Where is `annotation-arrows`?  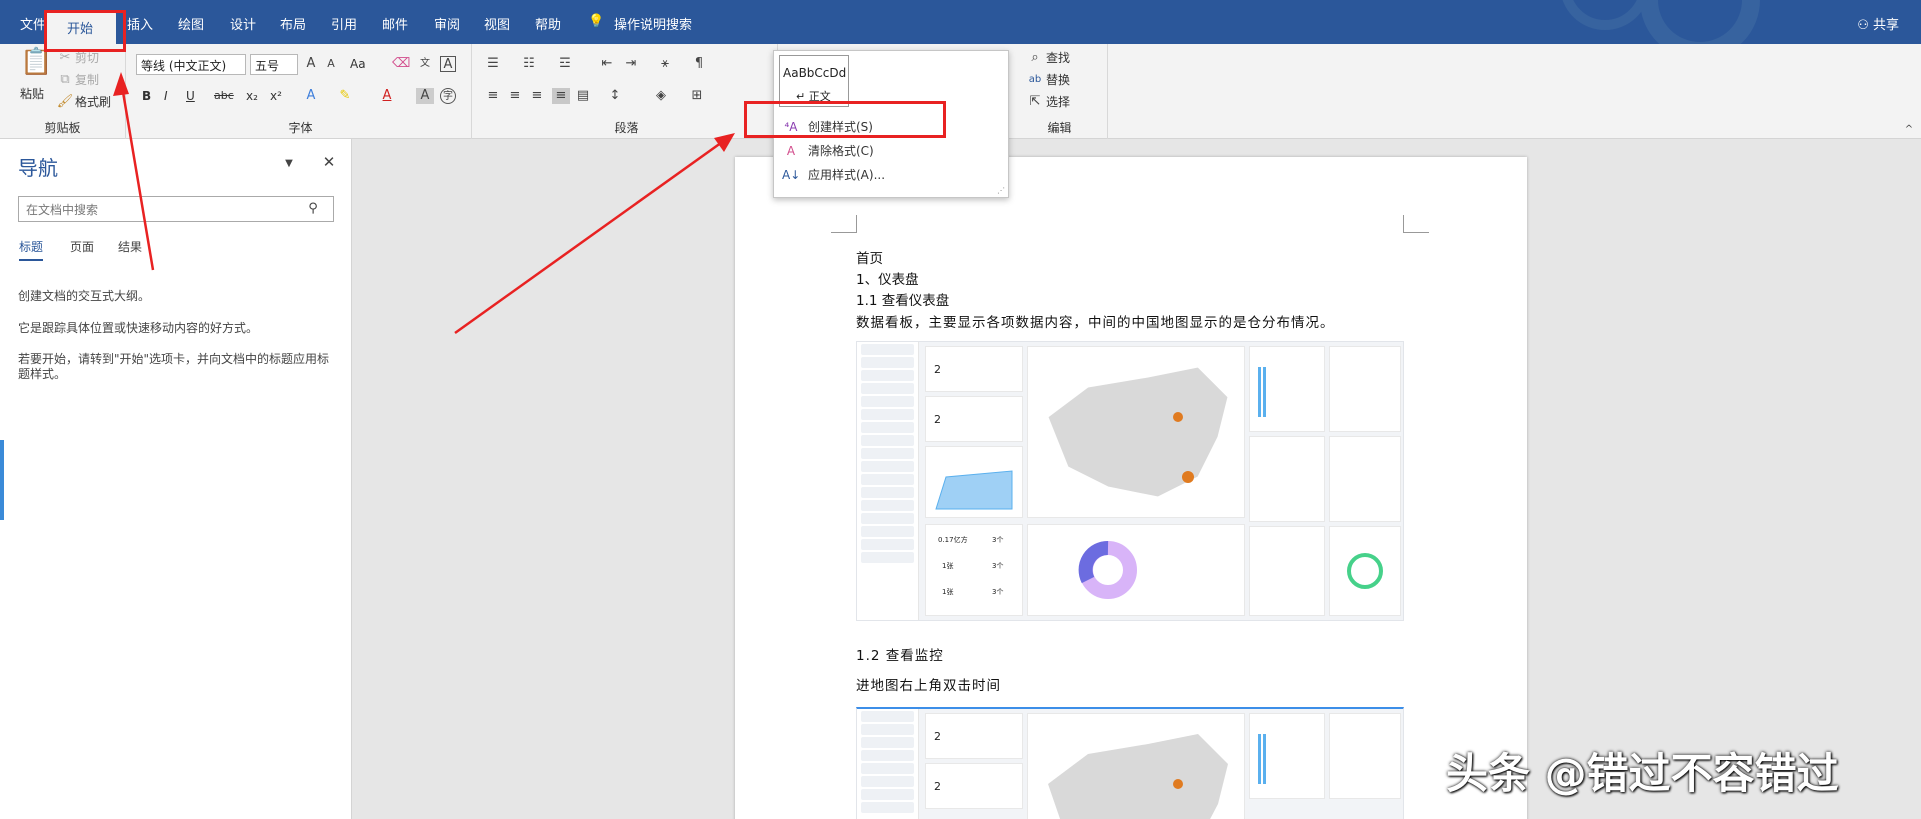
annotation-arrows is located at coordinates (424, 203).